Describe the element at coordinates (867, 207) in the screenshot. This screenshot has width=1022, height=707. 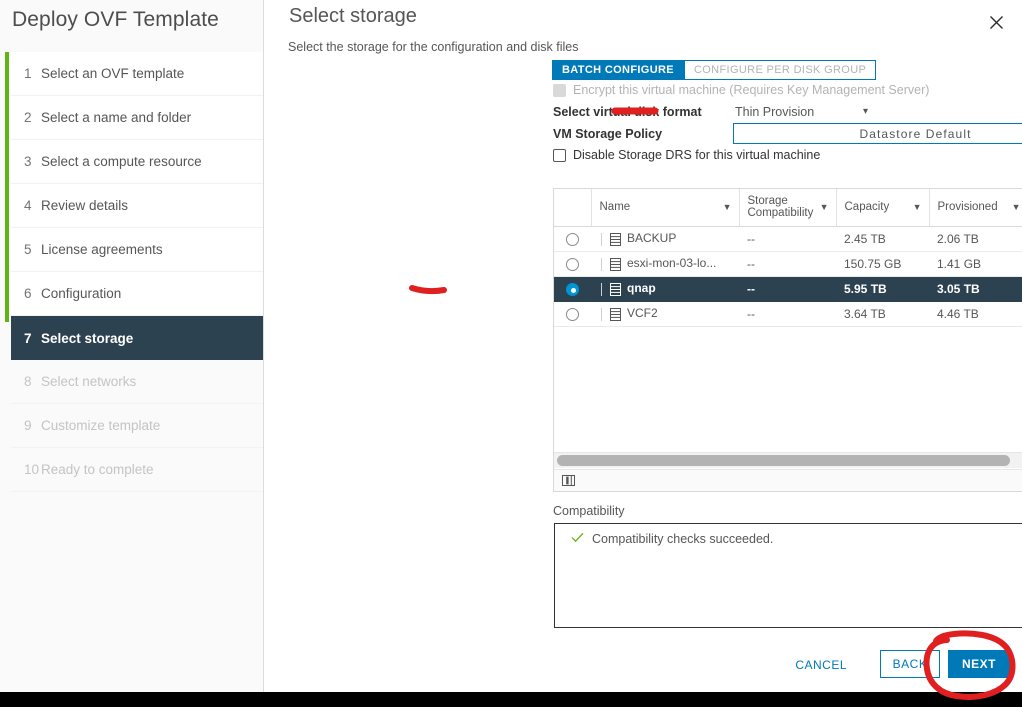
I see `column-header-label: Capacity` at that location.